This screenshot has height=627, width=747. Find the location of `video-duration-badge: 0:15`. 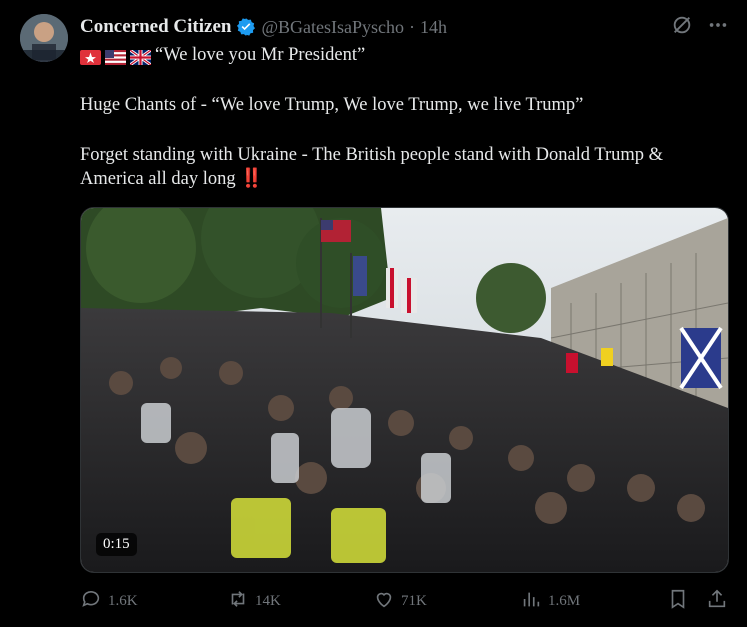

video-duration-badge: 0:15 is located at coordinates (116, 544).